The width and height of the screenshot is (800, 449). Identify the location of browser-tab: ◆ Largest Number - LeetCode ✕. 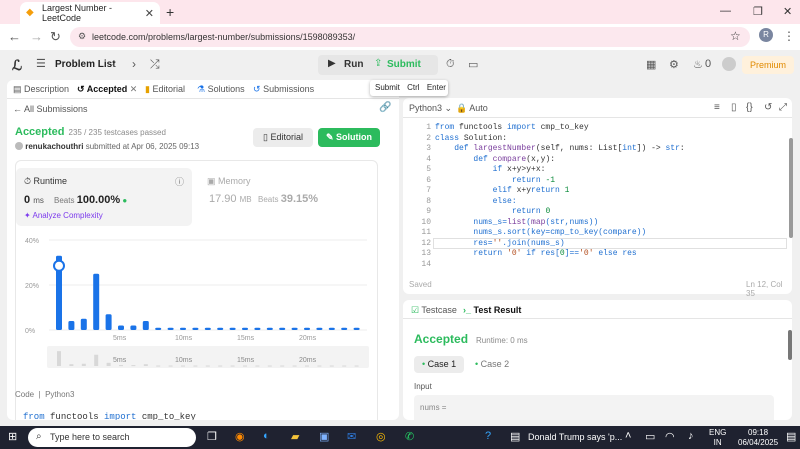
(90, 13).